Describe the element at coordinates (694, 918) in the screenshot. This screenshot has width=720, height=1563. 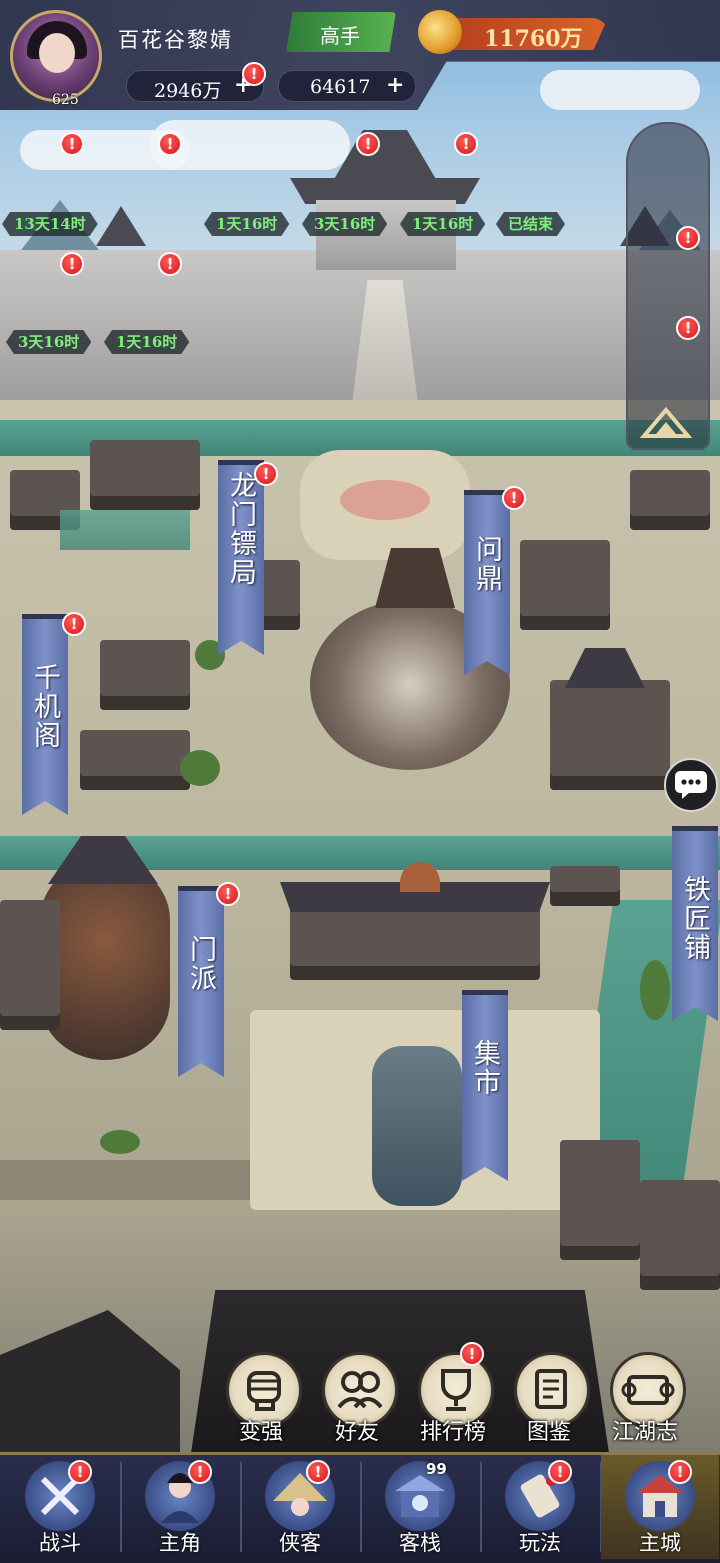
I see `building-label-tiejiang: 铁匠铺` at that location.